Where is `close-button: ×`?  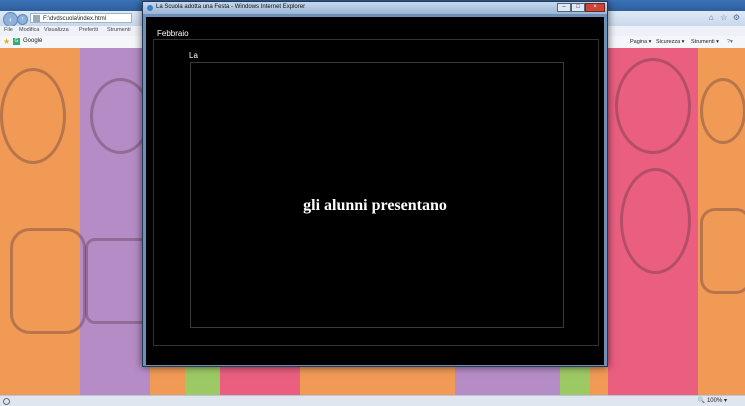 close-button: × is located at coordinates (595, 7).